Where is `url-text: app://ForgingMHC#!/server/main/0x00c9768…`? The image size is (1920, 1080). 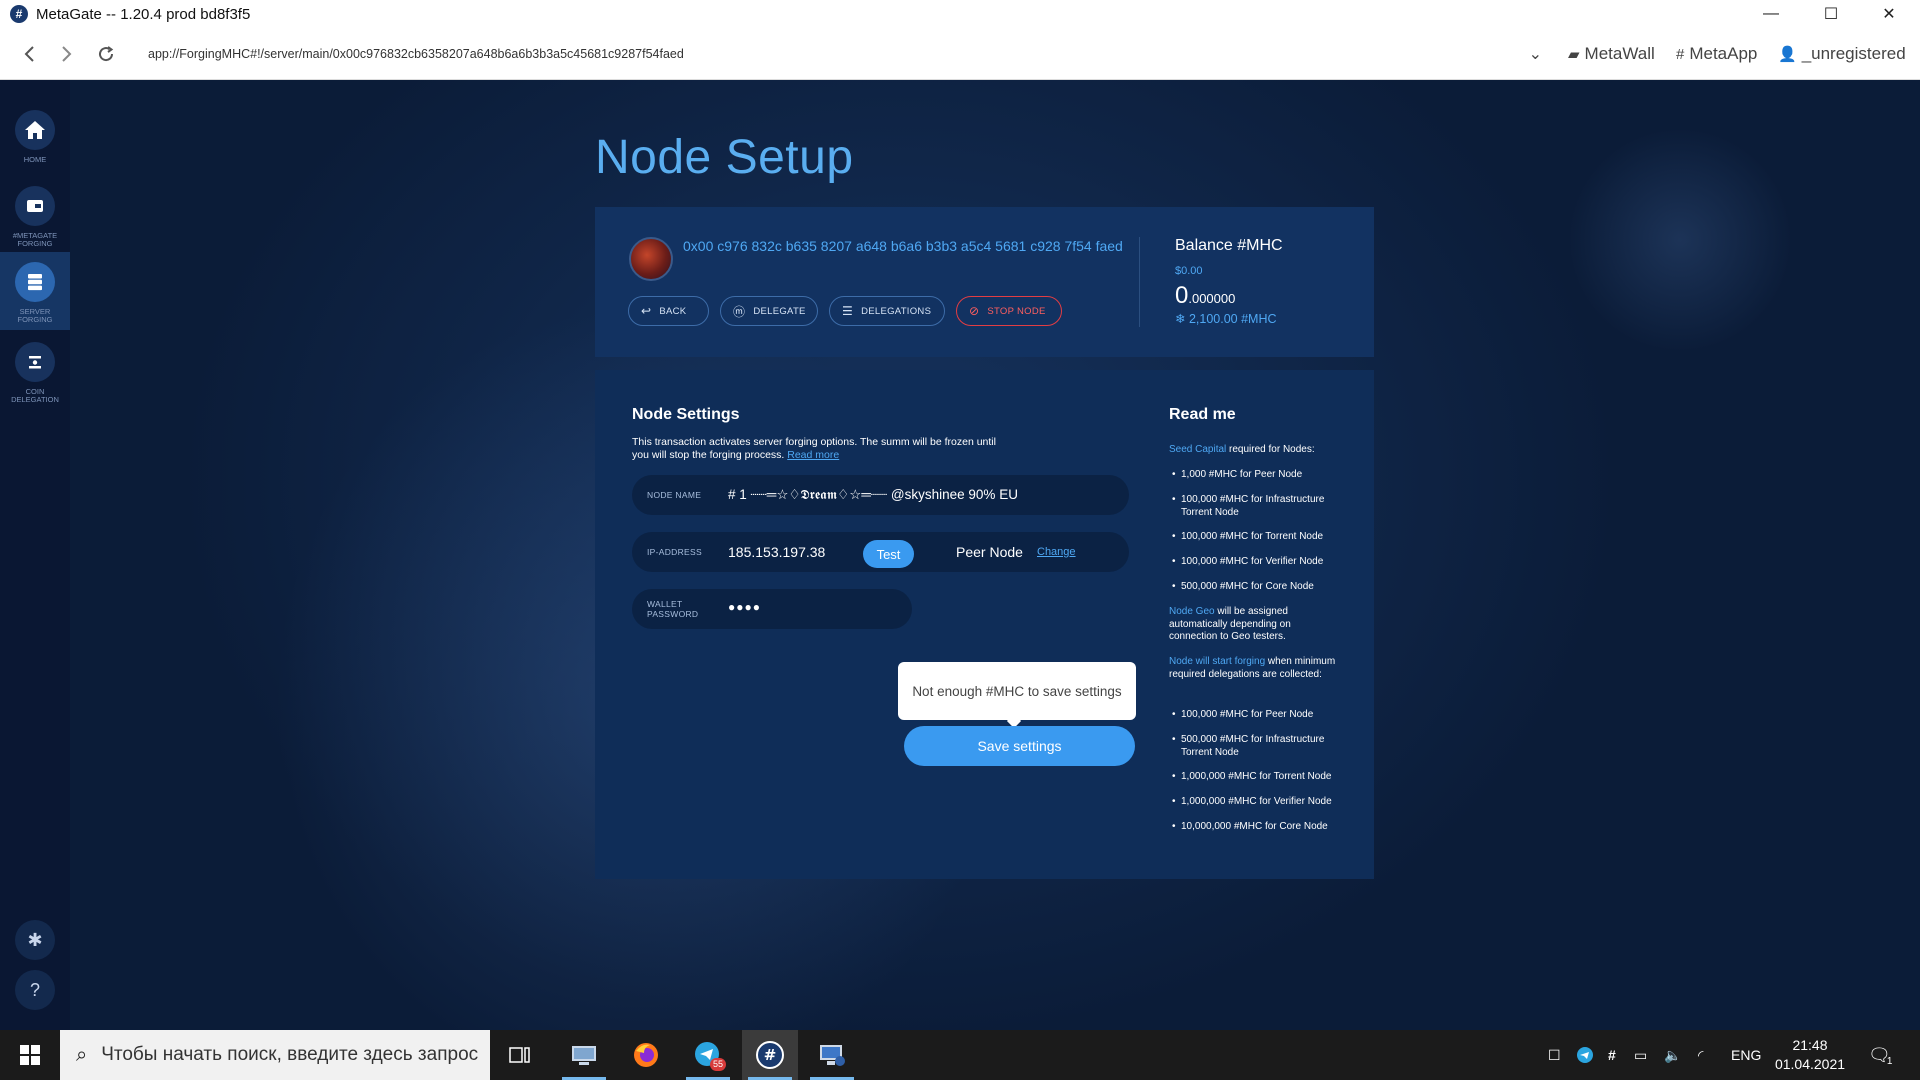 url-text: app://ForgingMHC#!/server/main/0x00c9768… is located at coordinates (416, 54).